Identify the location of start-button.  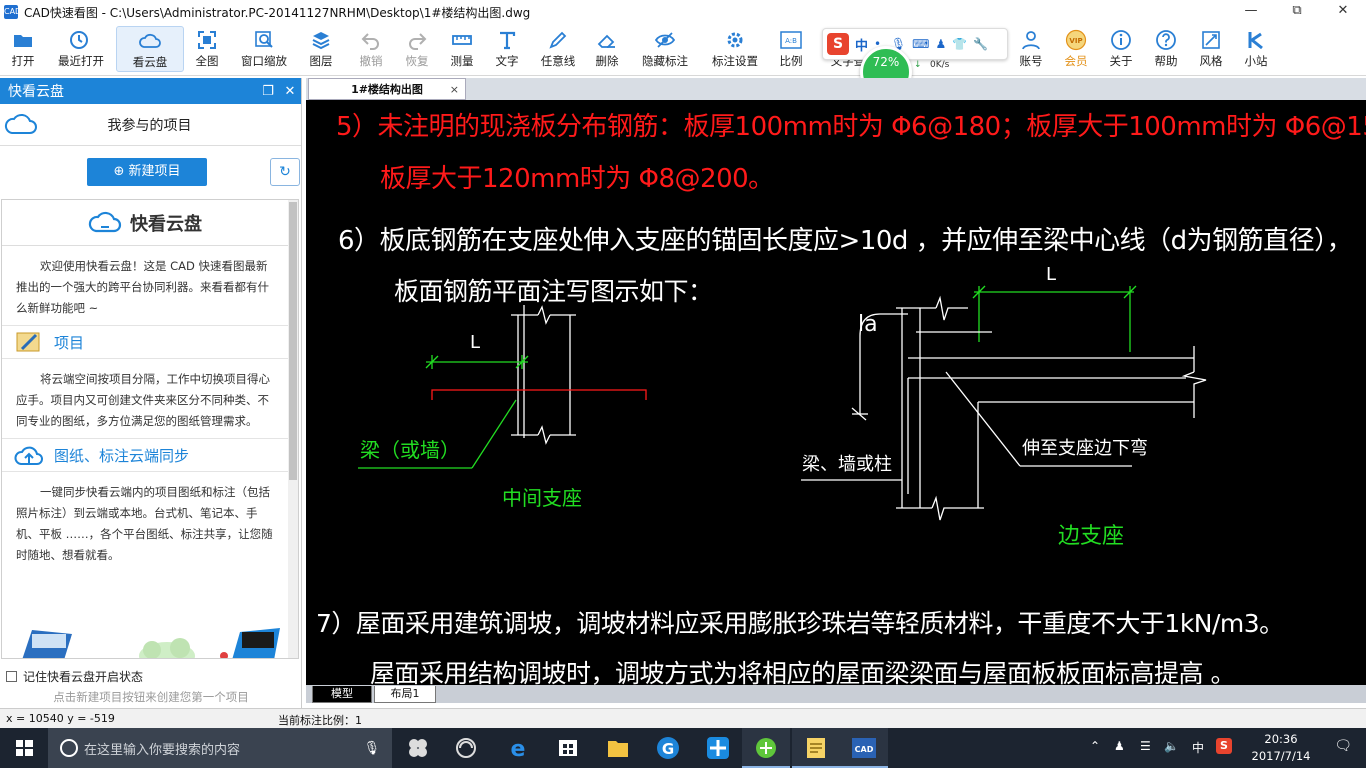
(24, 748).